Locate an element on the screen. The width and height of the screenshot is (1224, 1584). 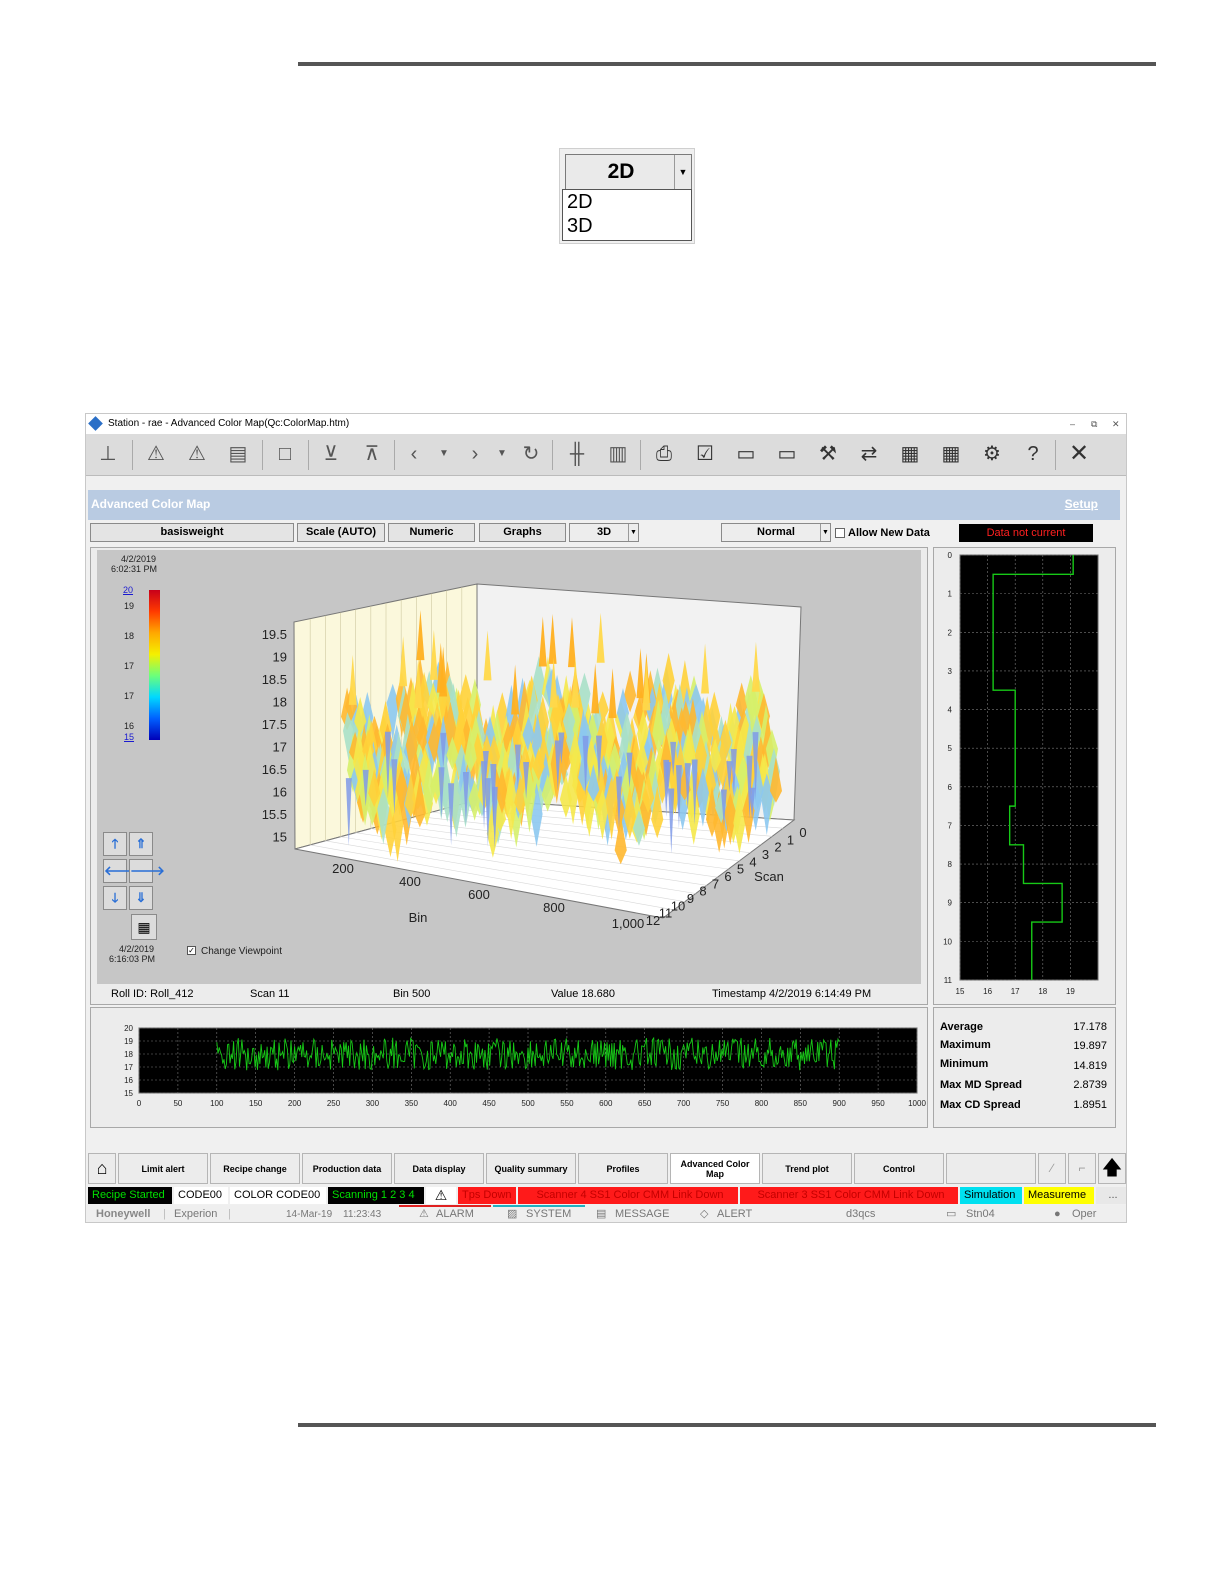
report-icon: ▦ is located at coordinates (910, 454).